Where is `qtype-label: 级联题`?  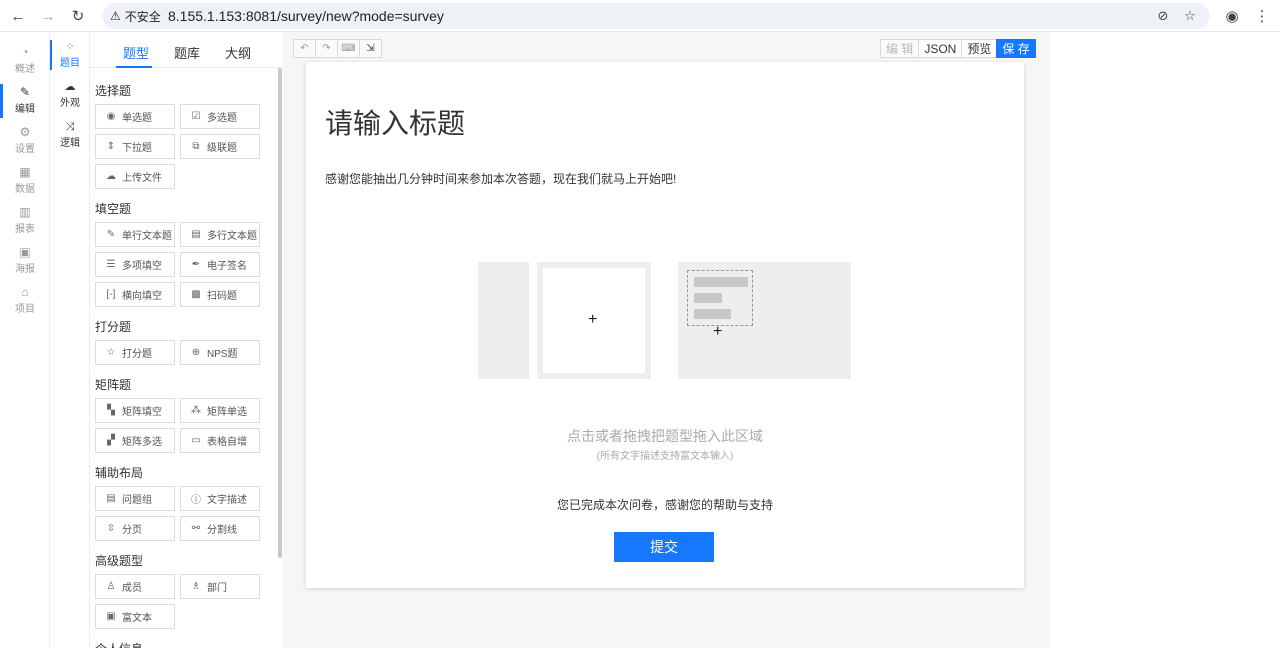
qtype-label: 级联题 is located at coordinates (222, 148).